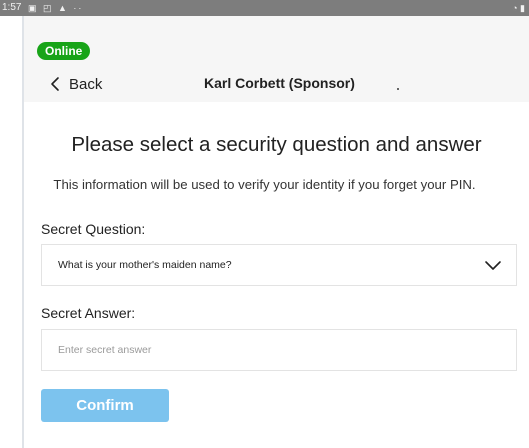  I want to click on back-button: Back, so click(74, 84).